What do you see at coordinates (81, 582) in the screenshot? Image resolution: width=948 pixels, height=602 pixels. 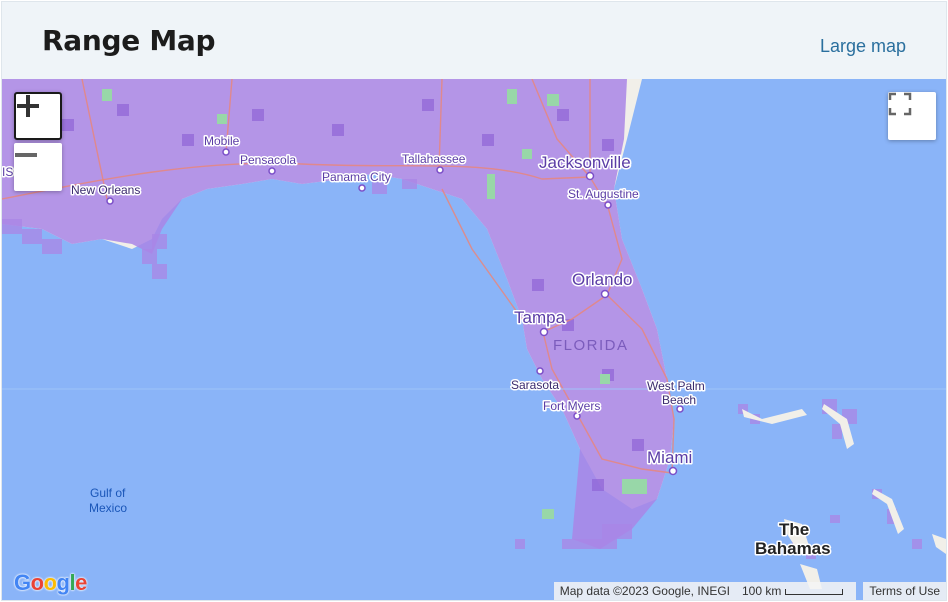 I see `logo-letter: e` at bounding box center [81, 582].